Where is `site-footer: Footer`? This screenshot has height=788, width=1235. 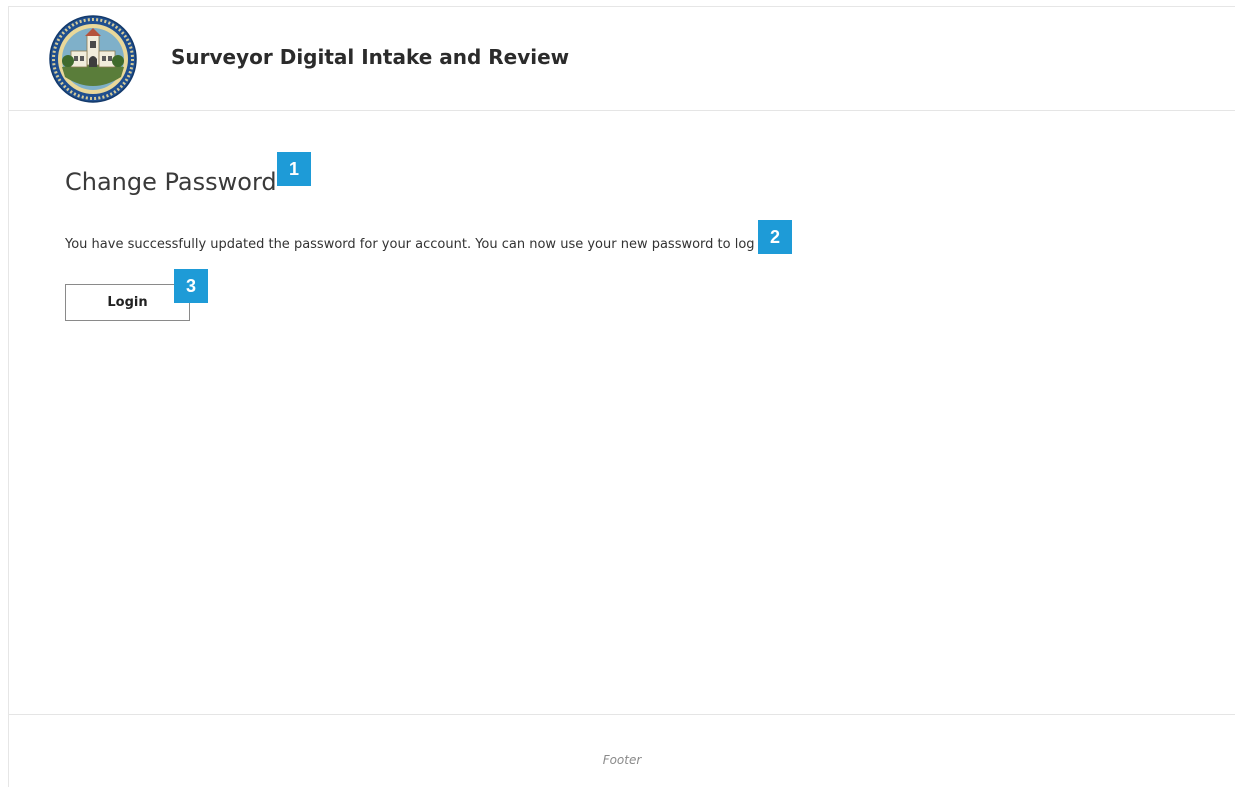 site-footer: Footer is located at coordinates (622, 751).